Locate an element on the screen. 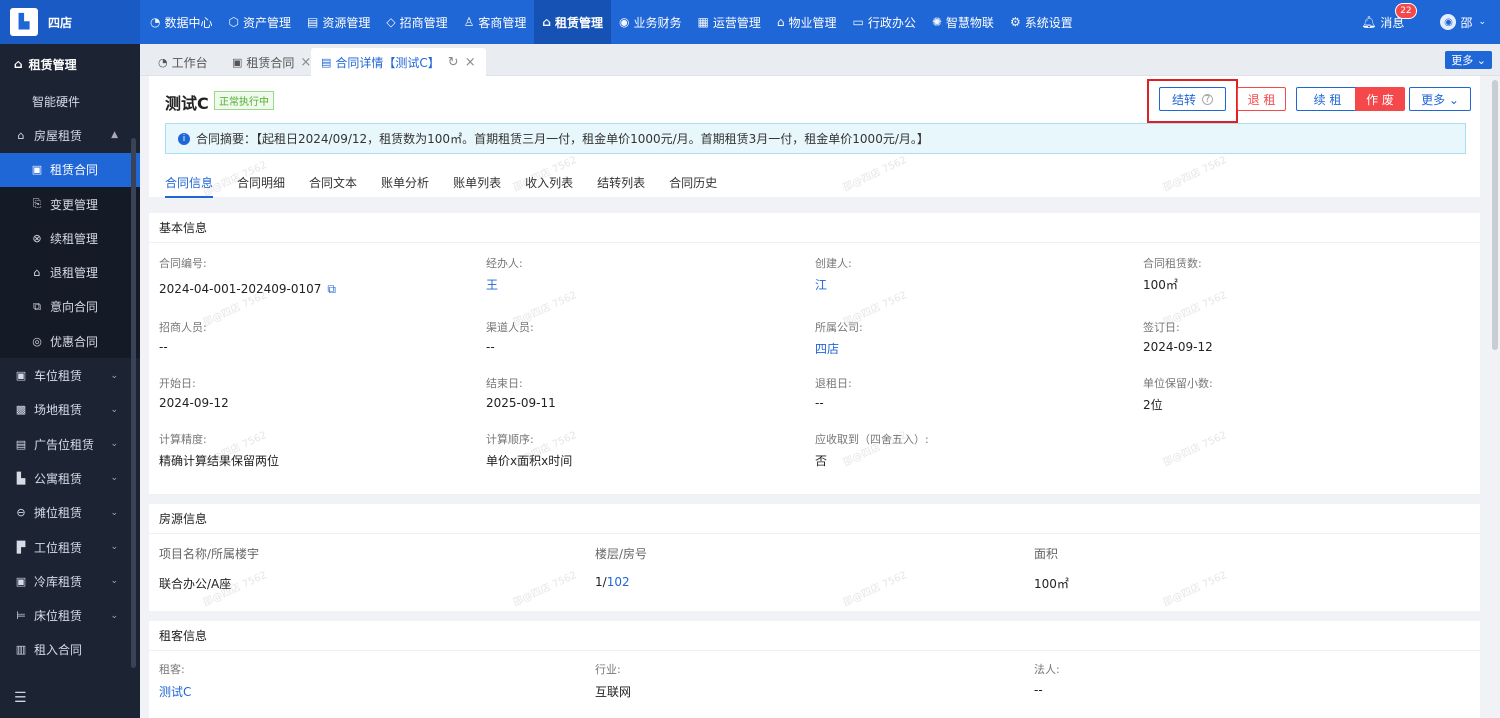 This screenshot has height=718, width=1500. transfer-button-label: 结转 is located at coordinates (1183, 99).